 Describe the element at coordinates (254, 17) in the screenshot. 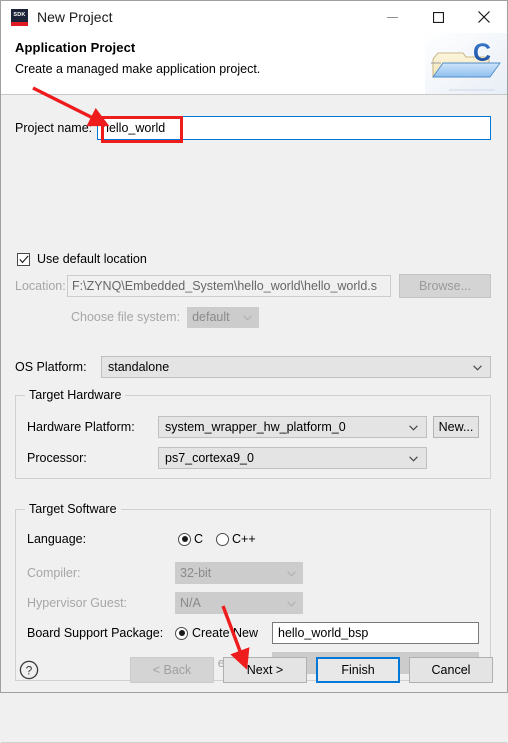

I see `title-bar: SDK New Project` at that location.